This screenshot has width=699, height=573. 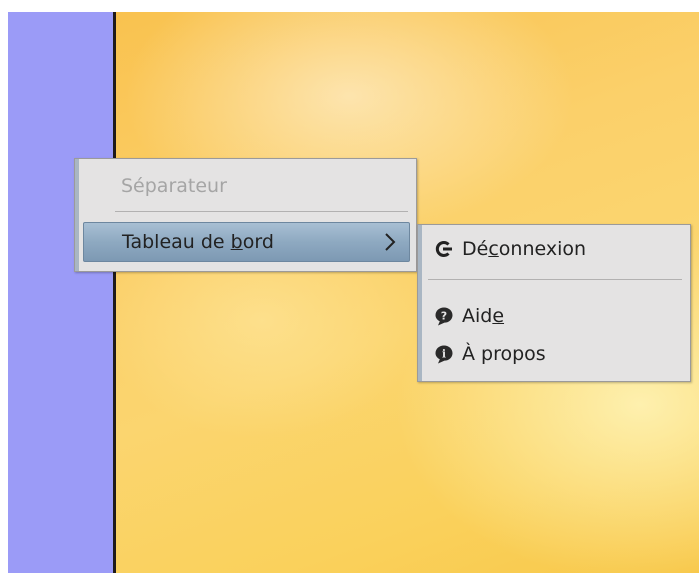 I want to click on menu-item-deconnexion: Déconnexion, so click(x=555, y=249).